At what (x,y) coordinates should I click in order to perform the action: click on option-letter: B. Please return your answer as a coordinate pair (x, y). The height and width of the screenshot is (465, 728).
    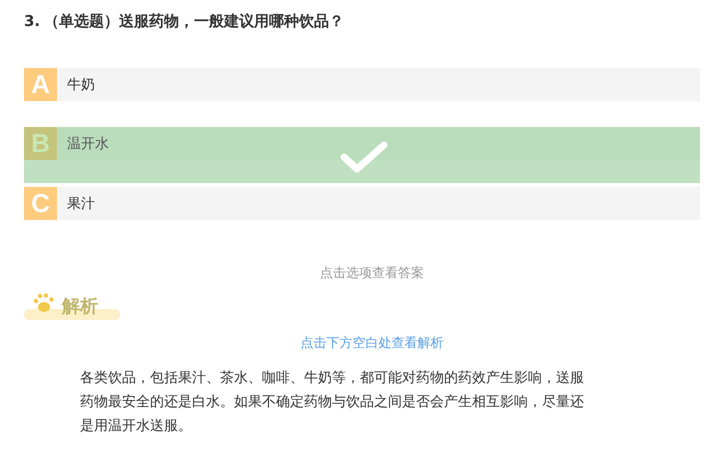
    Looking at the image, I should click on (40, 143).